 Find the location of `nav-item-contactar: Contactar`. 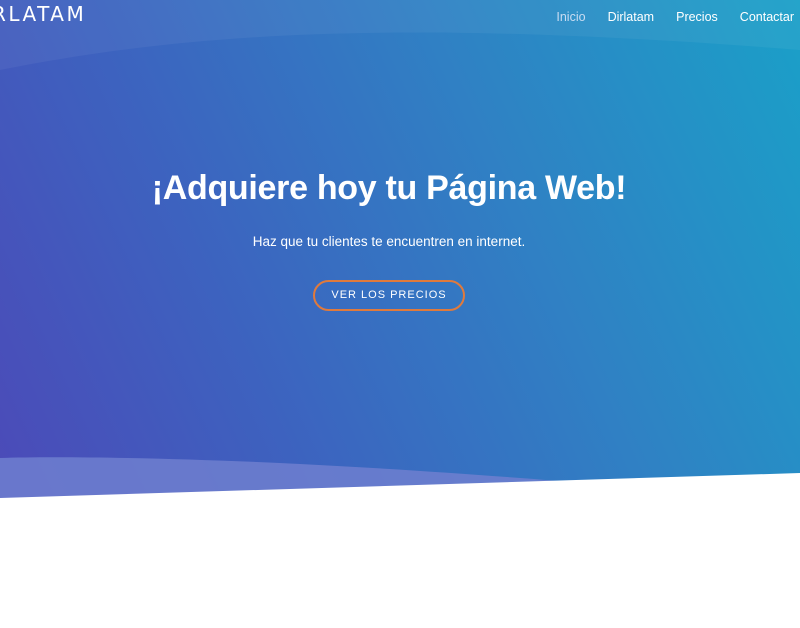

nav-item-contactar: Contactar is located at coordinates (767, 17).